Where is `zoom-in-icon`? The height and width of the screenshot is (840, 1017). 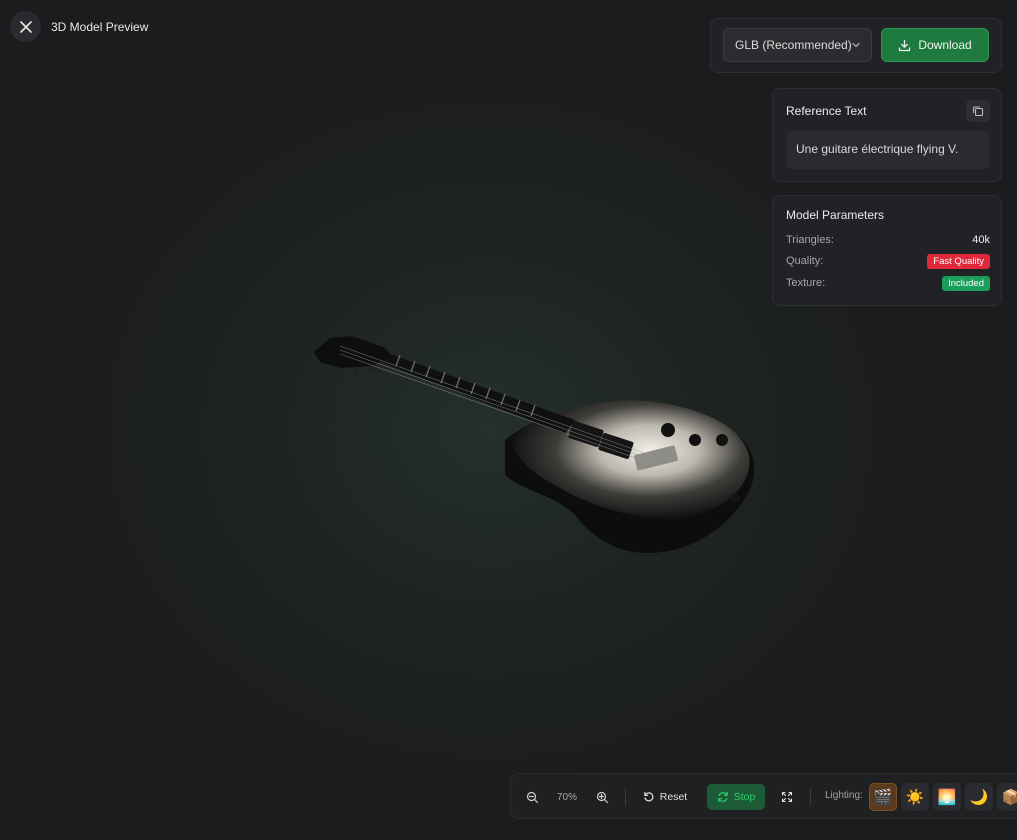 zoom-in-icon is located at coordinates (602, 797).